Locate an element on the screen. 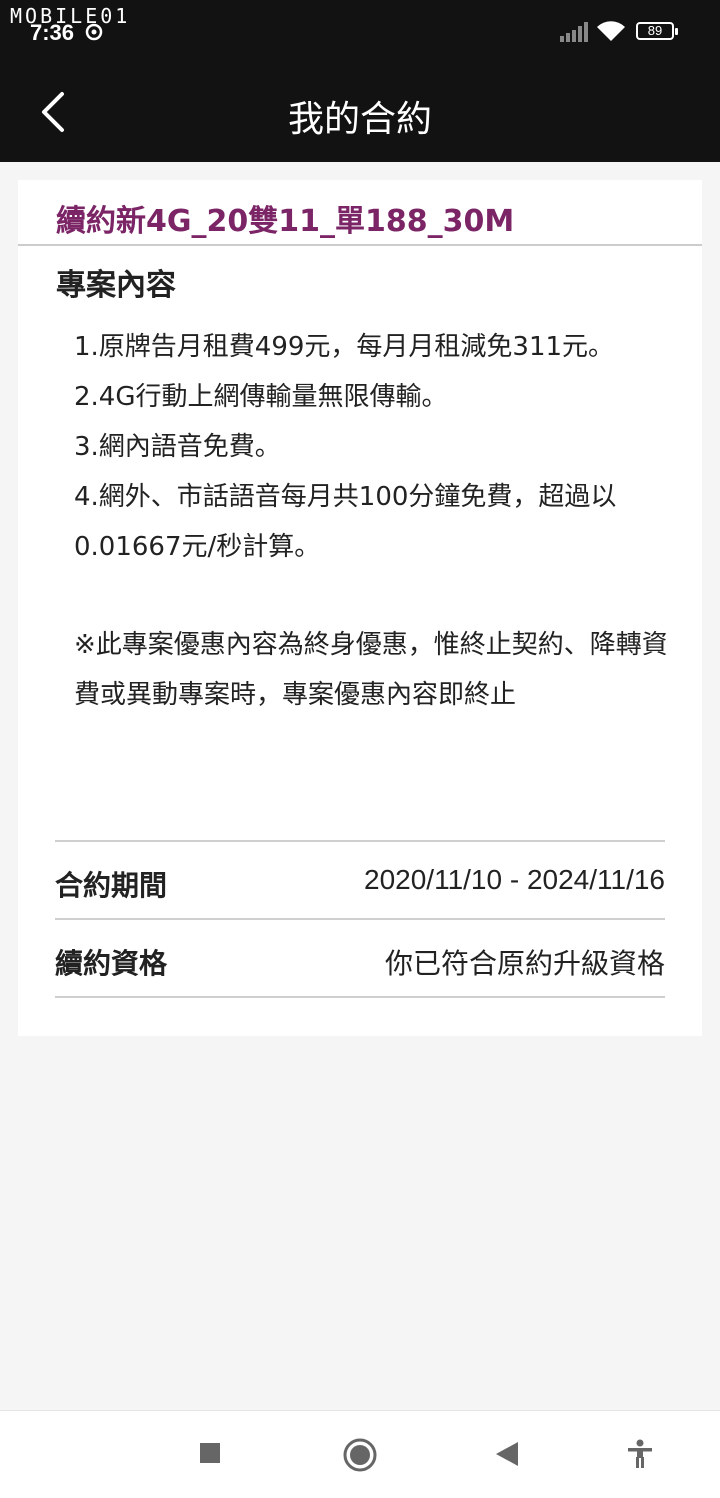 This screenshot has height=1498, width=720. renewal-eligibility-label: 續約資格 is located at coordinates (111, 963).